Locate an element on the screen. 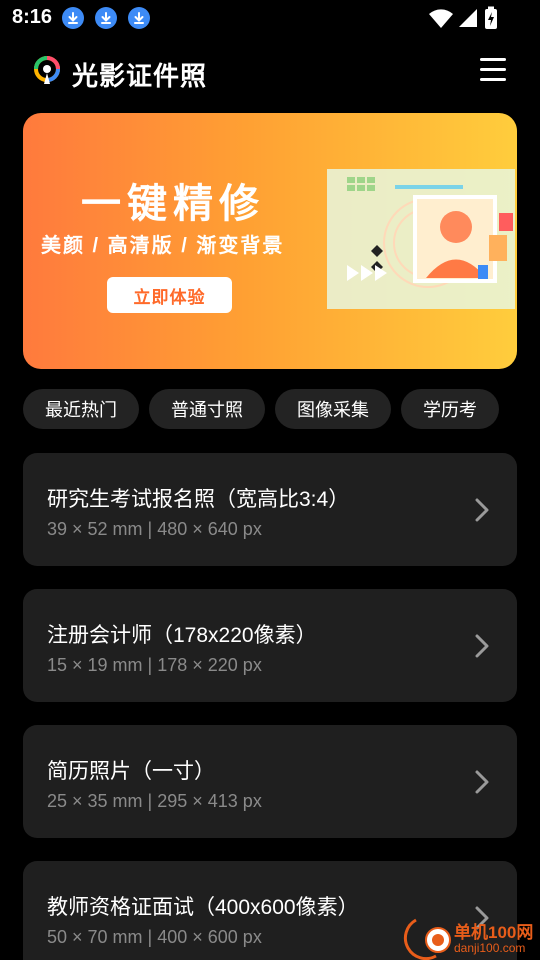 This screenshot has width=540, height=960. item-title: 教师资格证面试（400x600像素） is located at coordinates (203, 907).